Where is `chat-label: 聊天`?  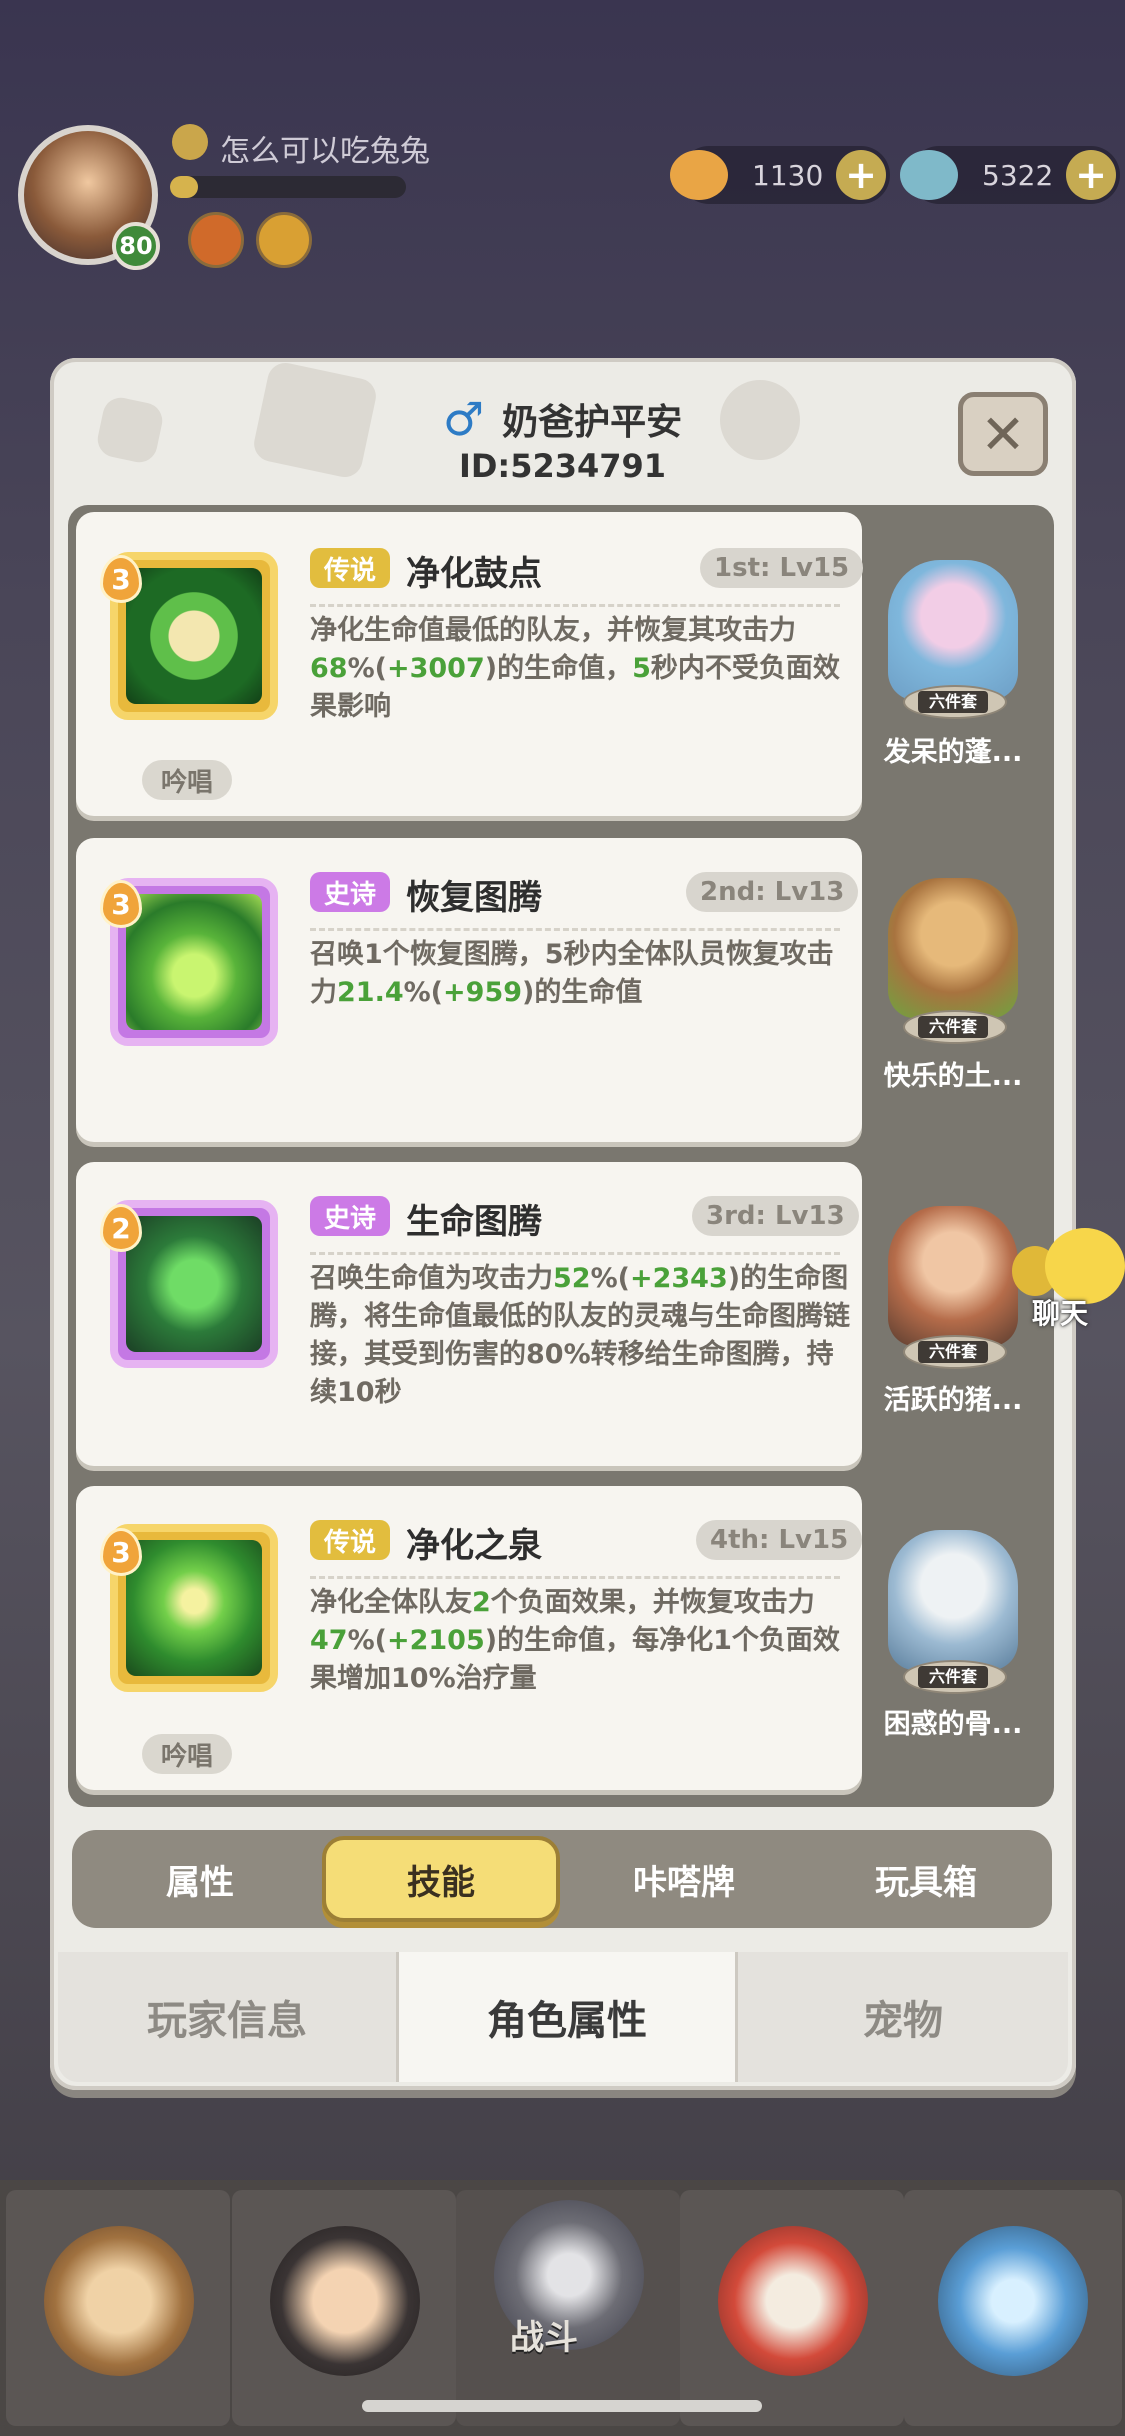
chat-label: 聊天 is located at coordinates (1060, 1312).